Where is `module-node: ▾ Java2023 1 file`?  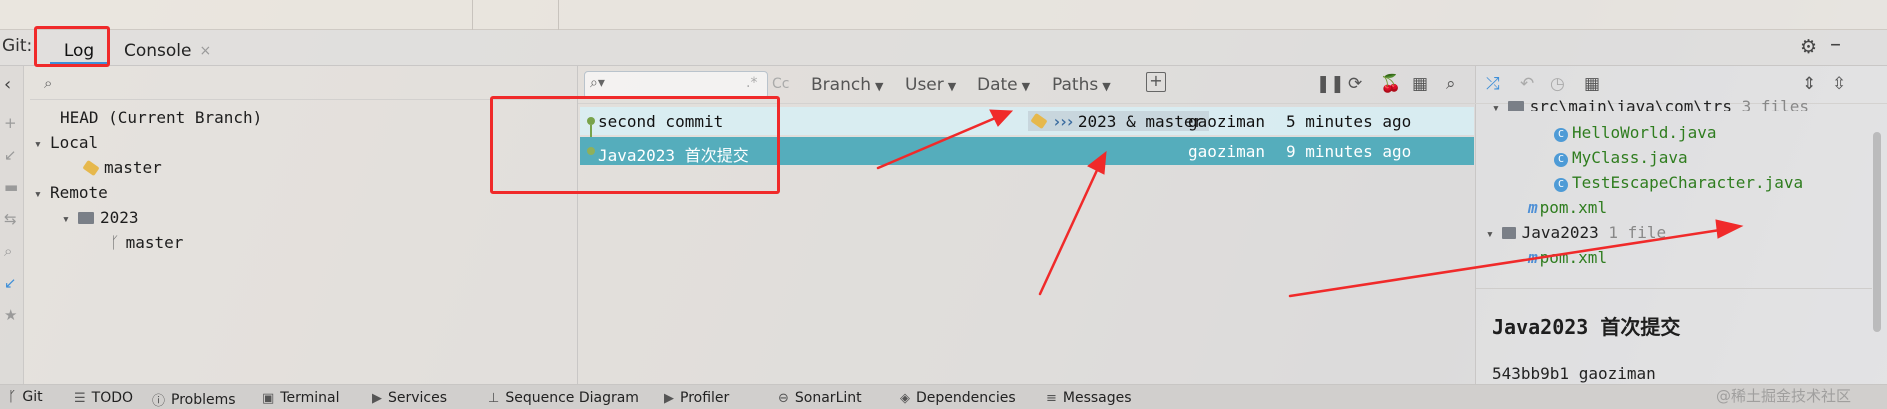 module-node: ▾ Java2023 1 file is located at coordinates (1576, 232).